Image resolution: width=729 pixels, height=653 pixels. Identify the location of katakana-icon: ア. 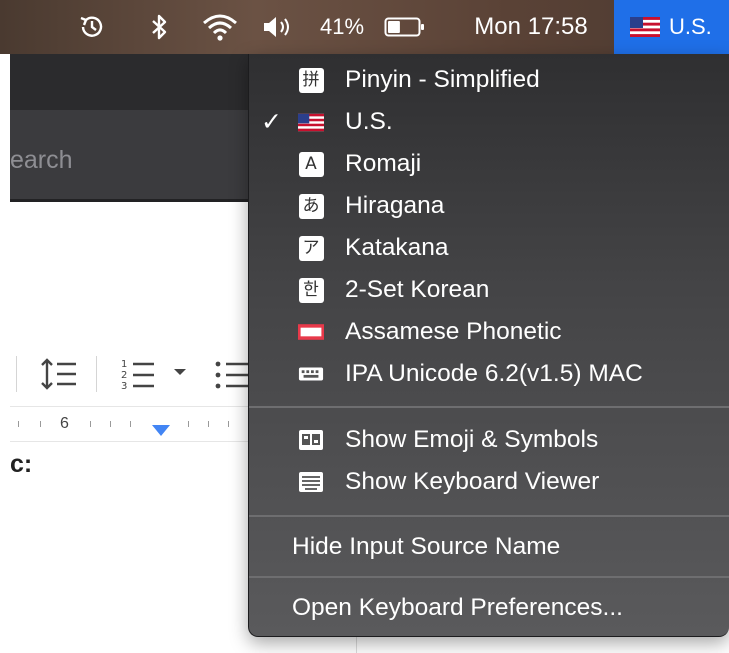
(311, 248).